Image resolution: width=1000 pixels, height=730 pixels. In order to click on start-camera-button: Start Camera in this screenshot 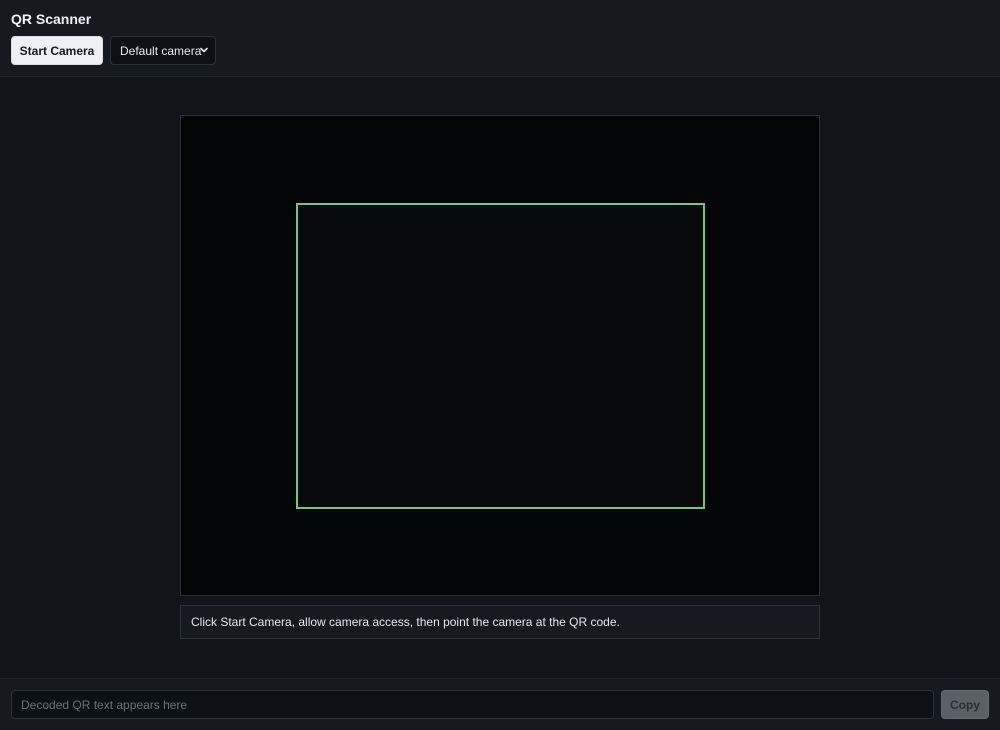, I will do `click(57, 50)`.